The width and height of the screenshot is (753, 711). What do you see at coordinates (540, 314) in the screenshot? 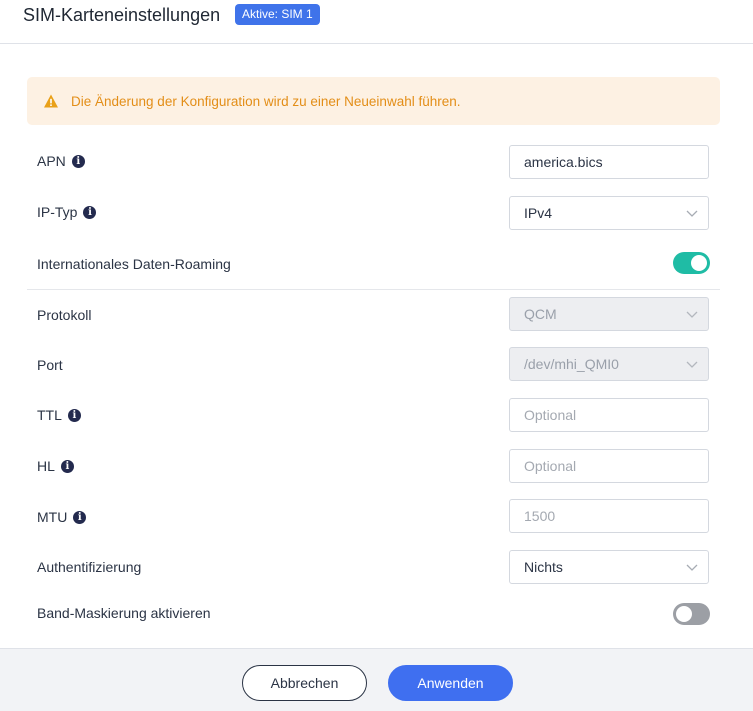
I see `protocol-value: QCM` at bounding box center [540, 314].